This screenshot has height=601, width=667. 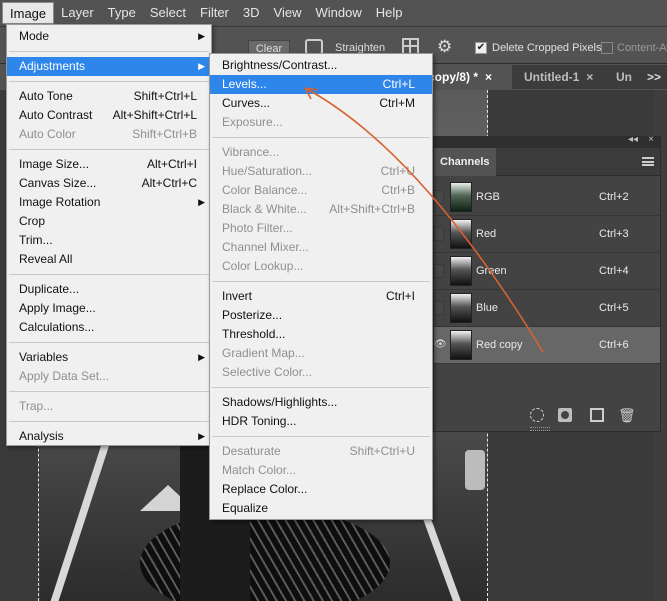 I want to click on menu-item-variables: Variables ▶, so click(x=109, y=357).